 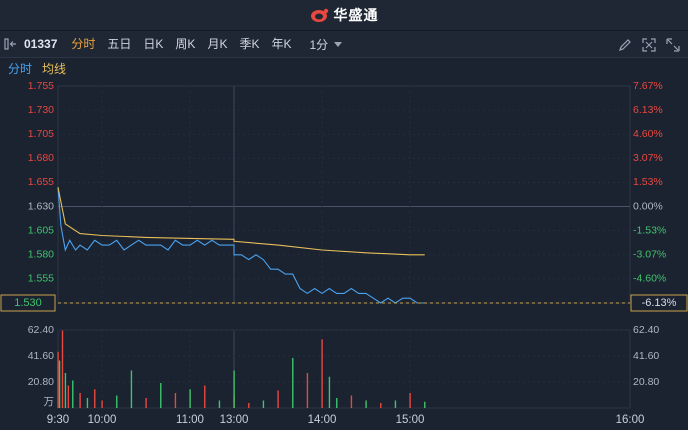 I want to click on time-tick-label: 9:30, so click(x=58, y=420).